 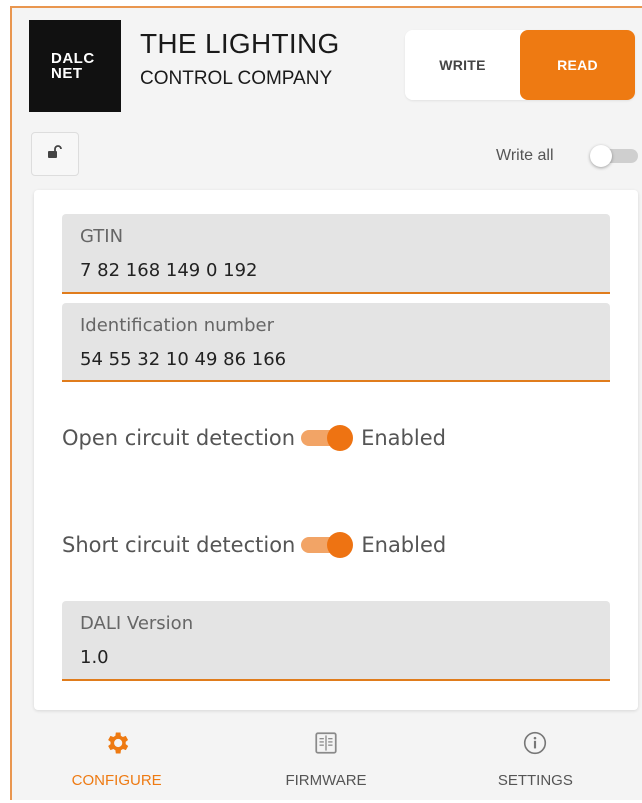 I want to click on read-button: READ, so click(x=577, y=65).